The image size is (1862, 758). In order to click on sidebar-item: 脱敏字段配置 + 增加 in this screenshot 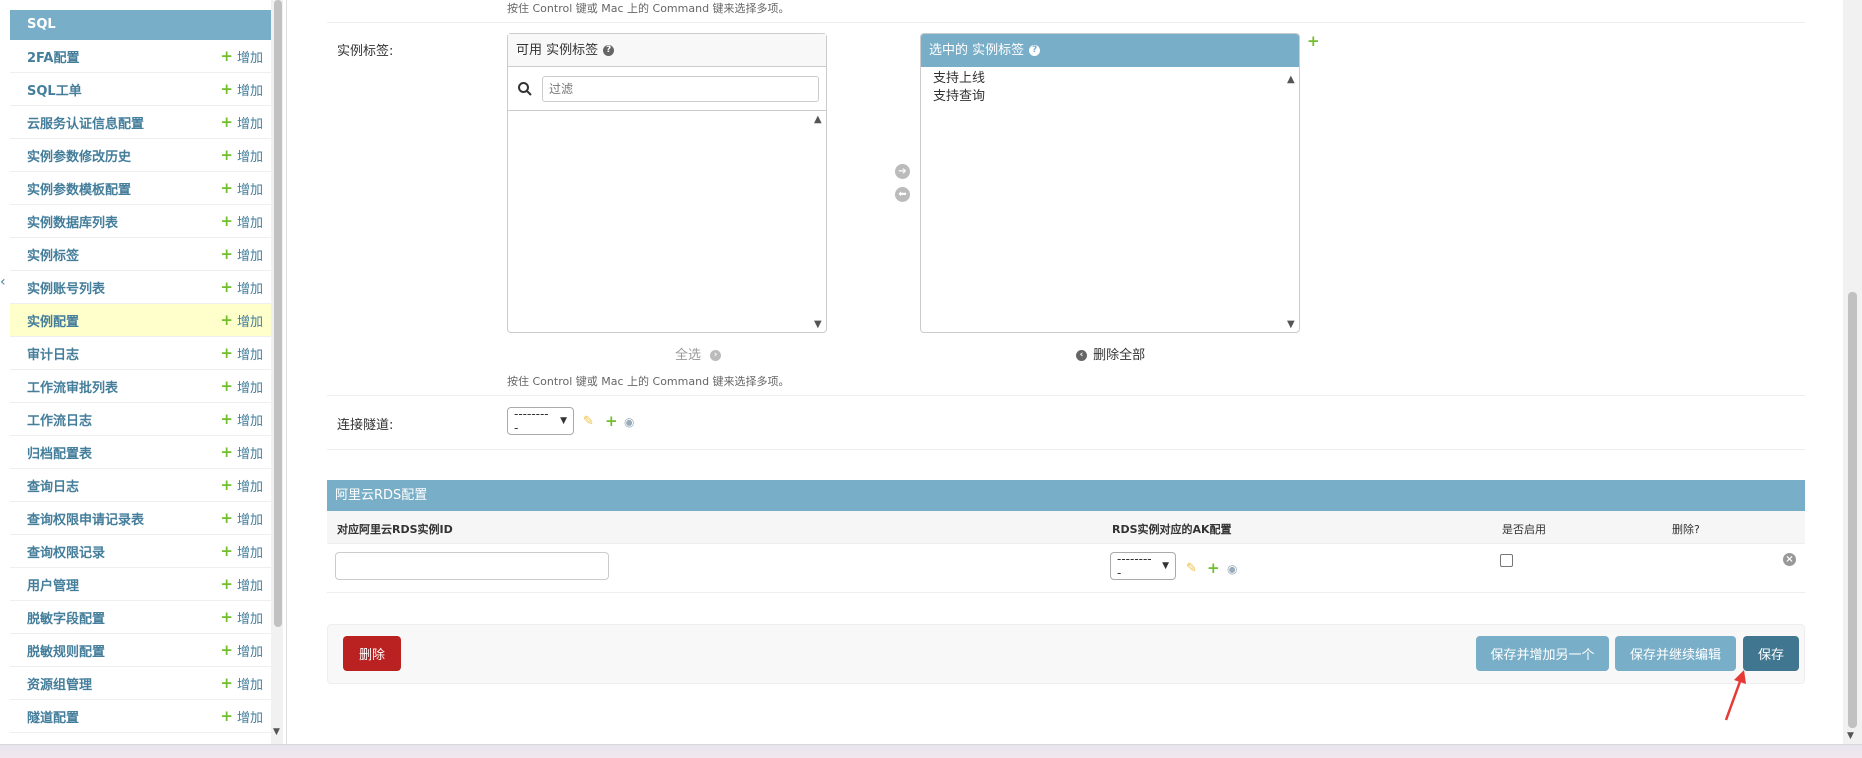, I will do `click(140, 617)`.